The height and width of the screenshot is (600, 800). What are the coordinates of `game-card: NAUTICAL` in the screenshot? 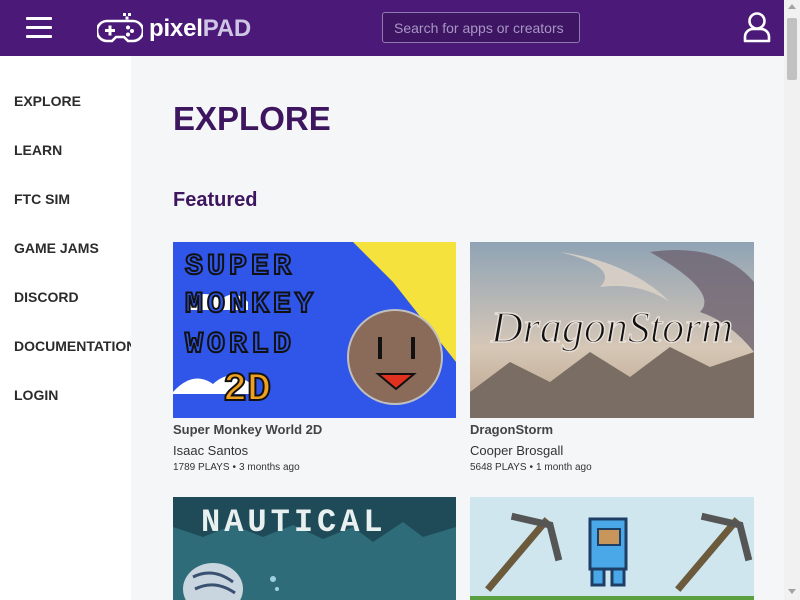 It's located at (314, 548).